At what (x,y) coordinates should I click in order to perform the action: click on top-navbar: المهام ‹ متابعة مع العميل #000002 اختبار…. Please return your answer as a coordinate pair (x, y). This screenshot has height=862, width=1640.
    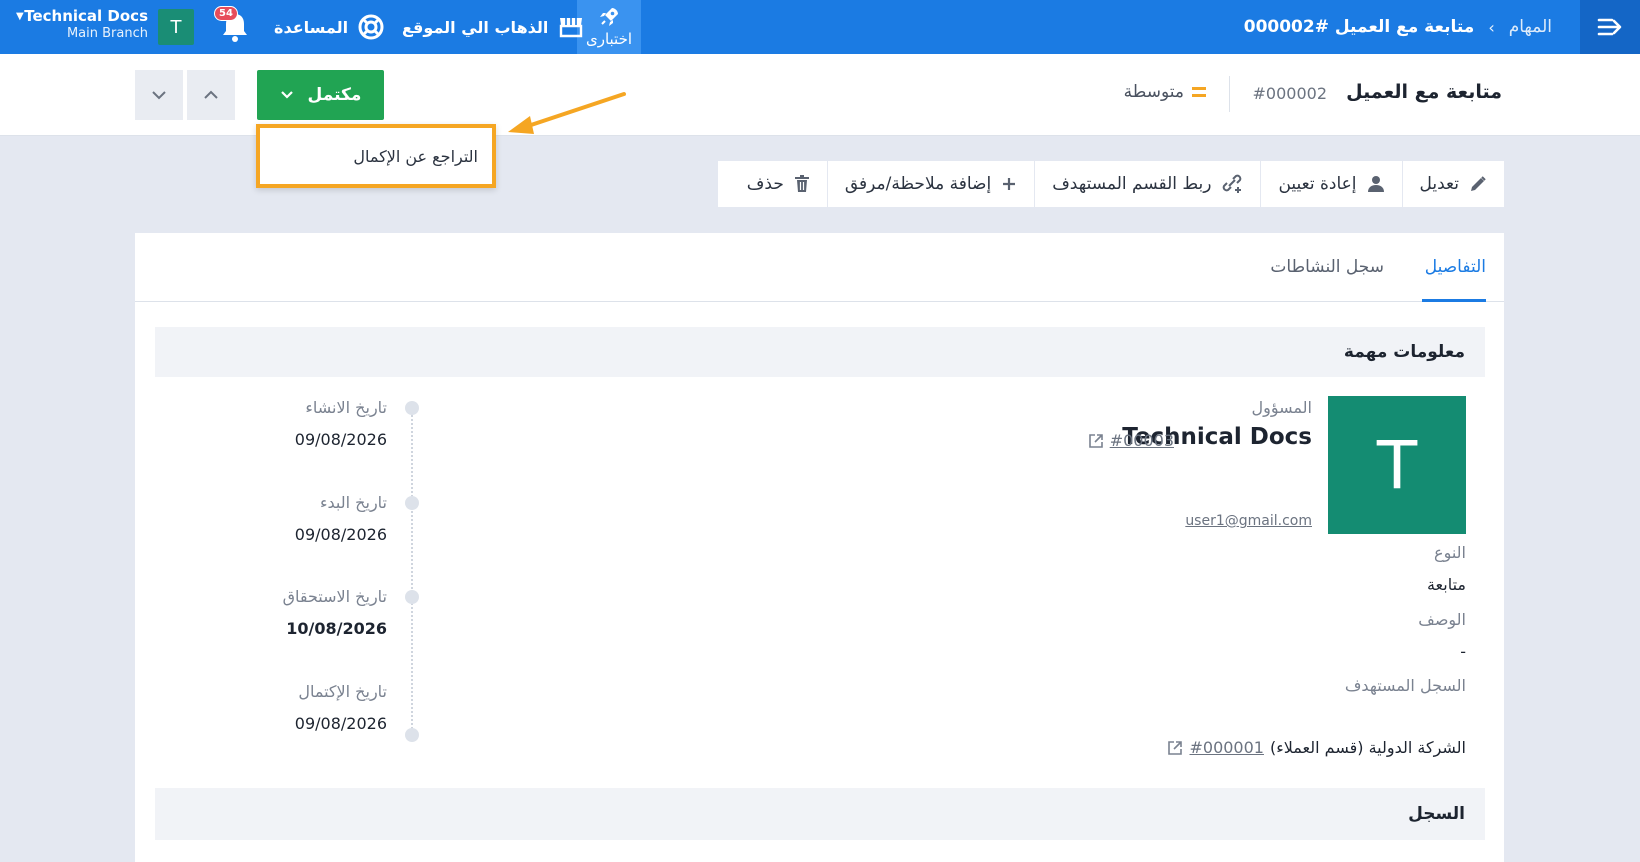
    Looking at the image, I should click on (820, 27).